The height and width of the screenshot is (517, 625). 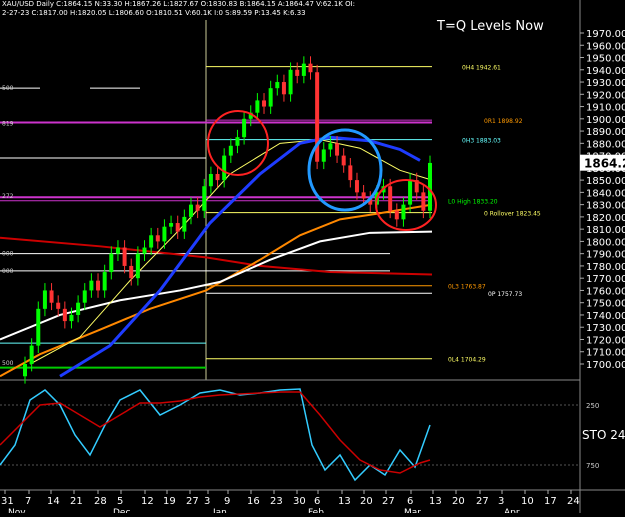 I want to click on date-tick-label: 5, so click(x=120, y=501).